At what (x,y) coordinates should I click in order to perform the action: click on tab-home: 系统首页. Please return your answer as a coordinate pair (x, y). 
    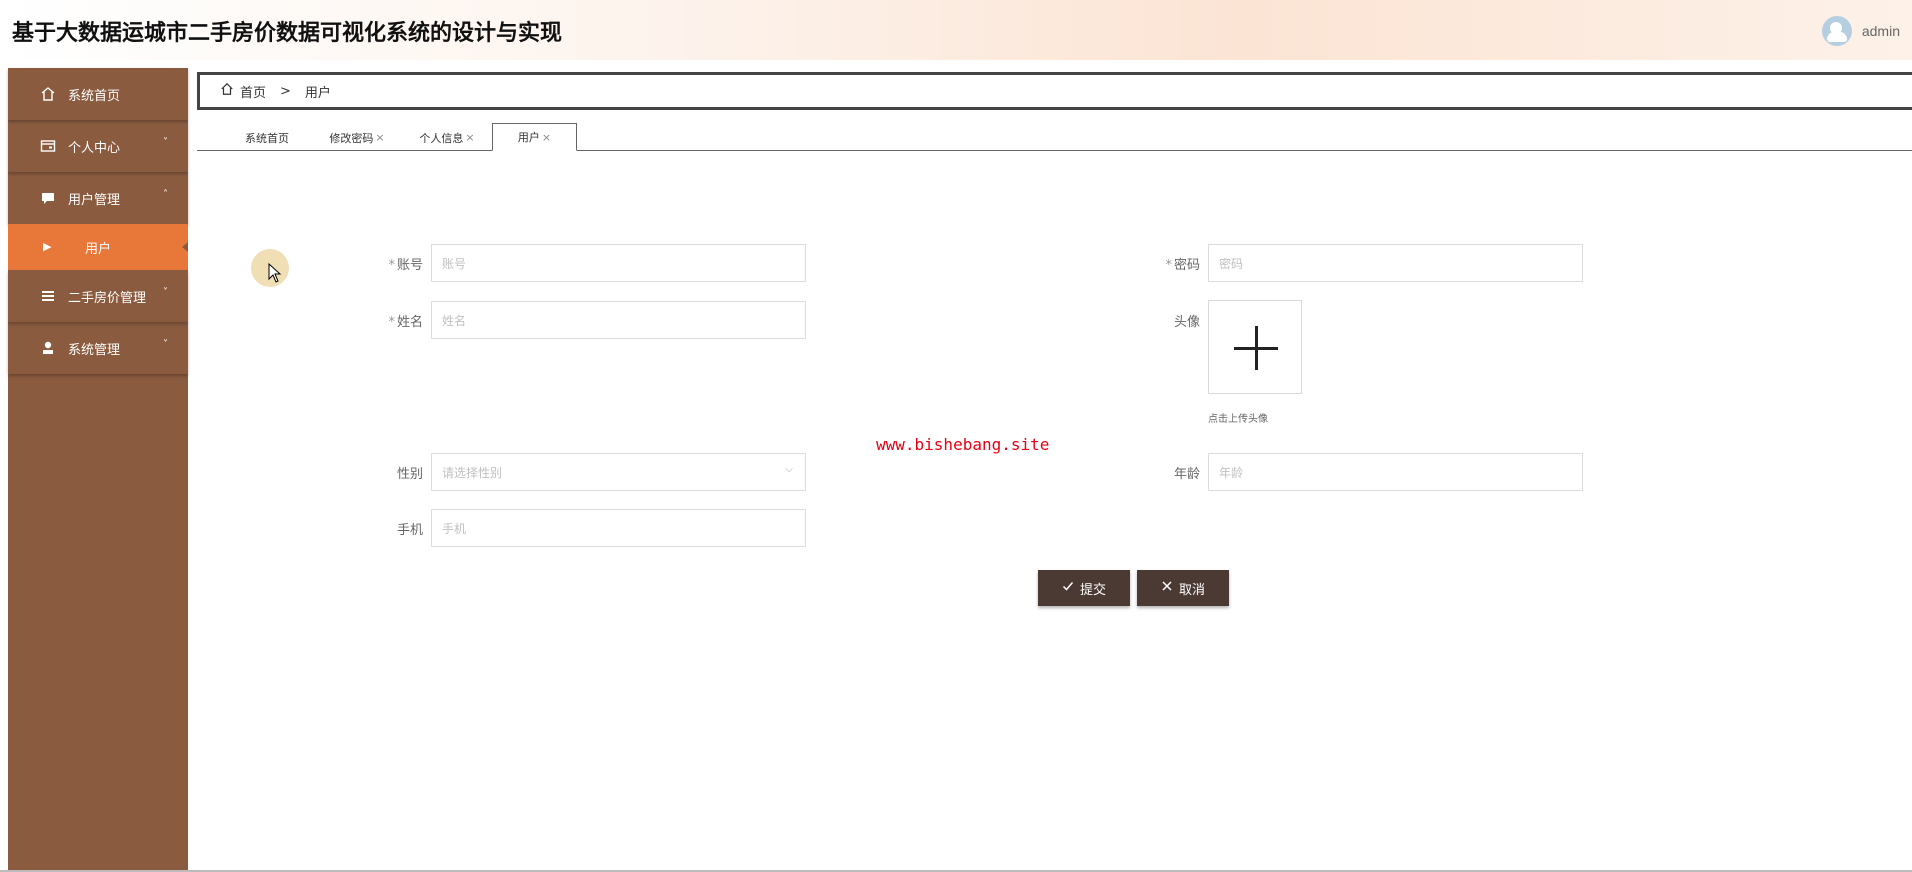
    Looking at the image, I should click on (267, 137).